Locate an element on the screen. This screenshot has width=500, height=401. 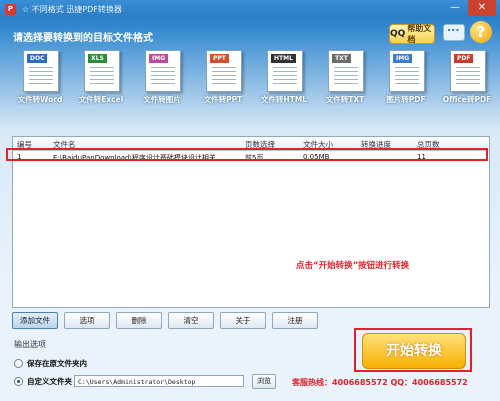
start-conversion-button: 开始转换 is located at coordinates (414, 351).